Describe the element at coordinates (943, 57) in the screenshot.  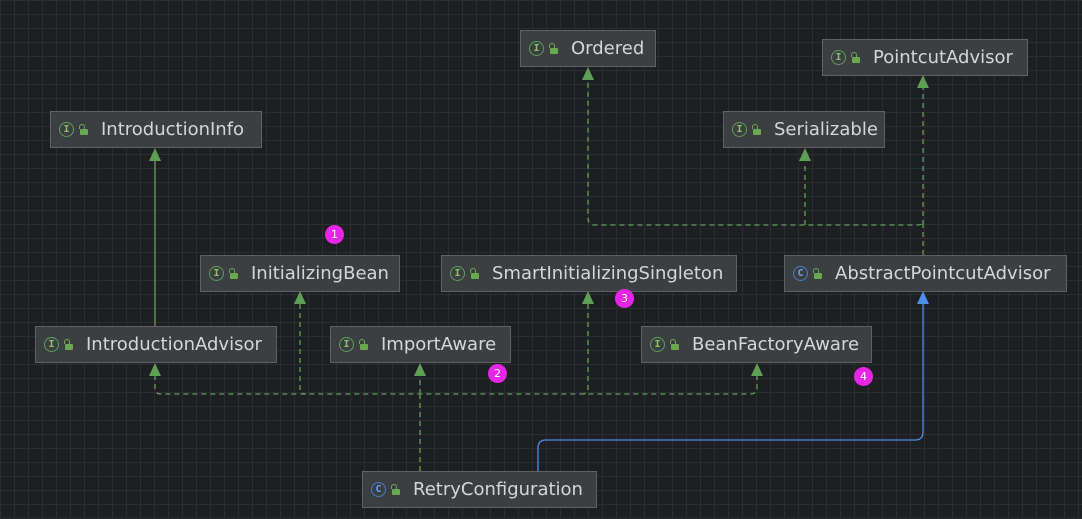
I see `node-label: PointcutAdvisor` at that location.